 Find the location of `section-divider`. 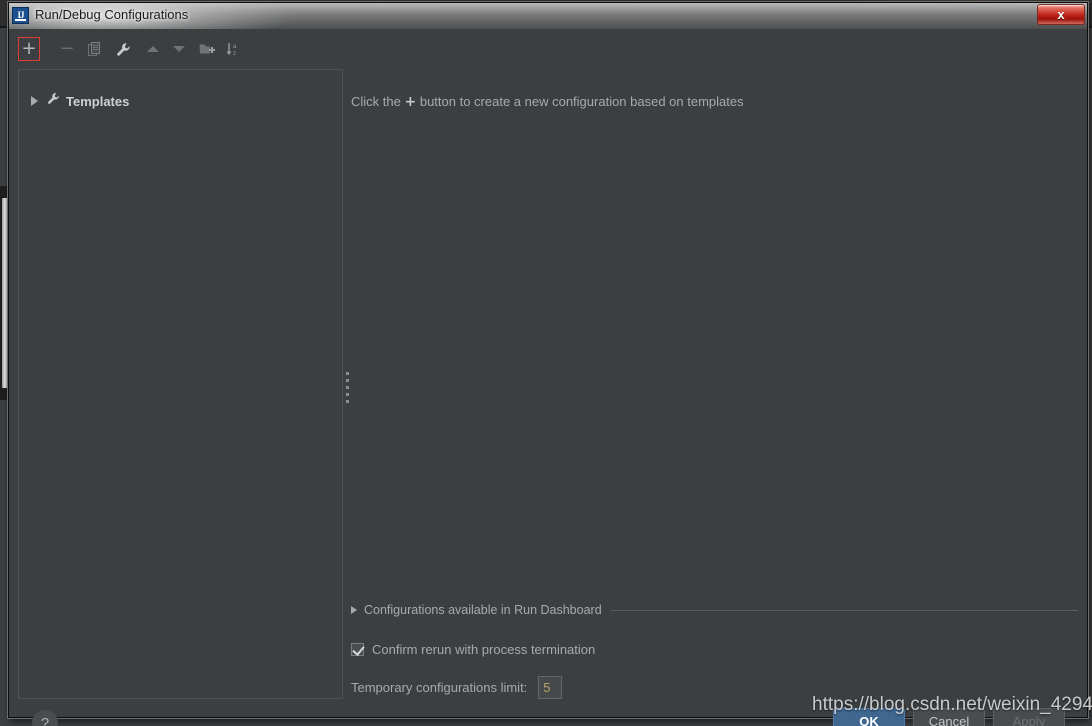

section-divider is located at coordinates (844, 610).